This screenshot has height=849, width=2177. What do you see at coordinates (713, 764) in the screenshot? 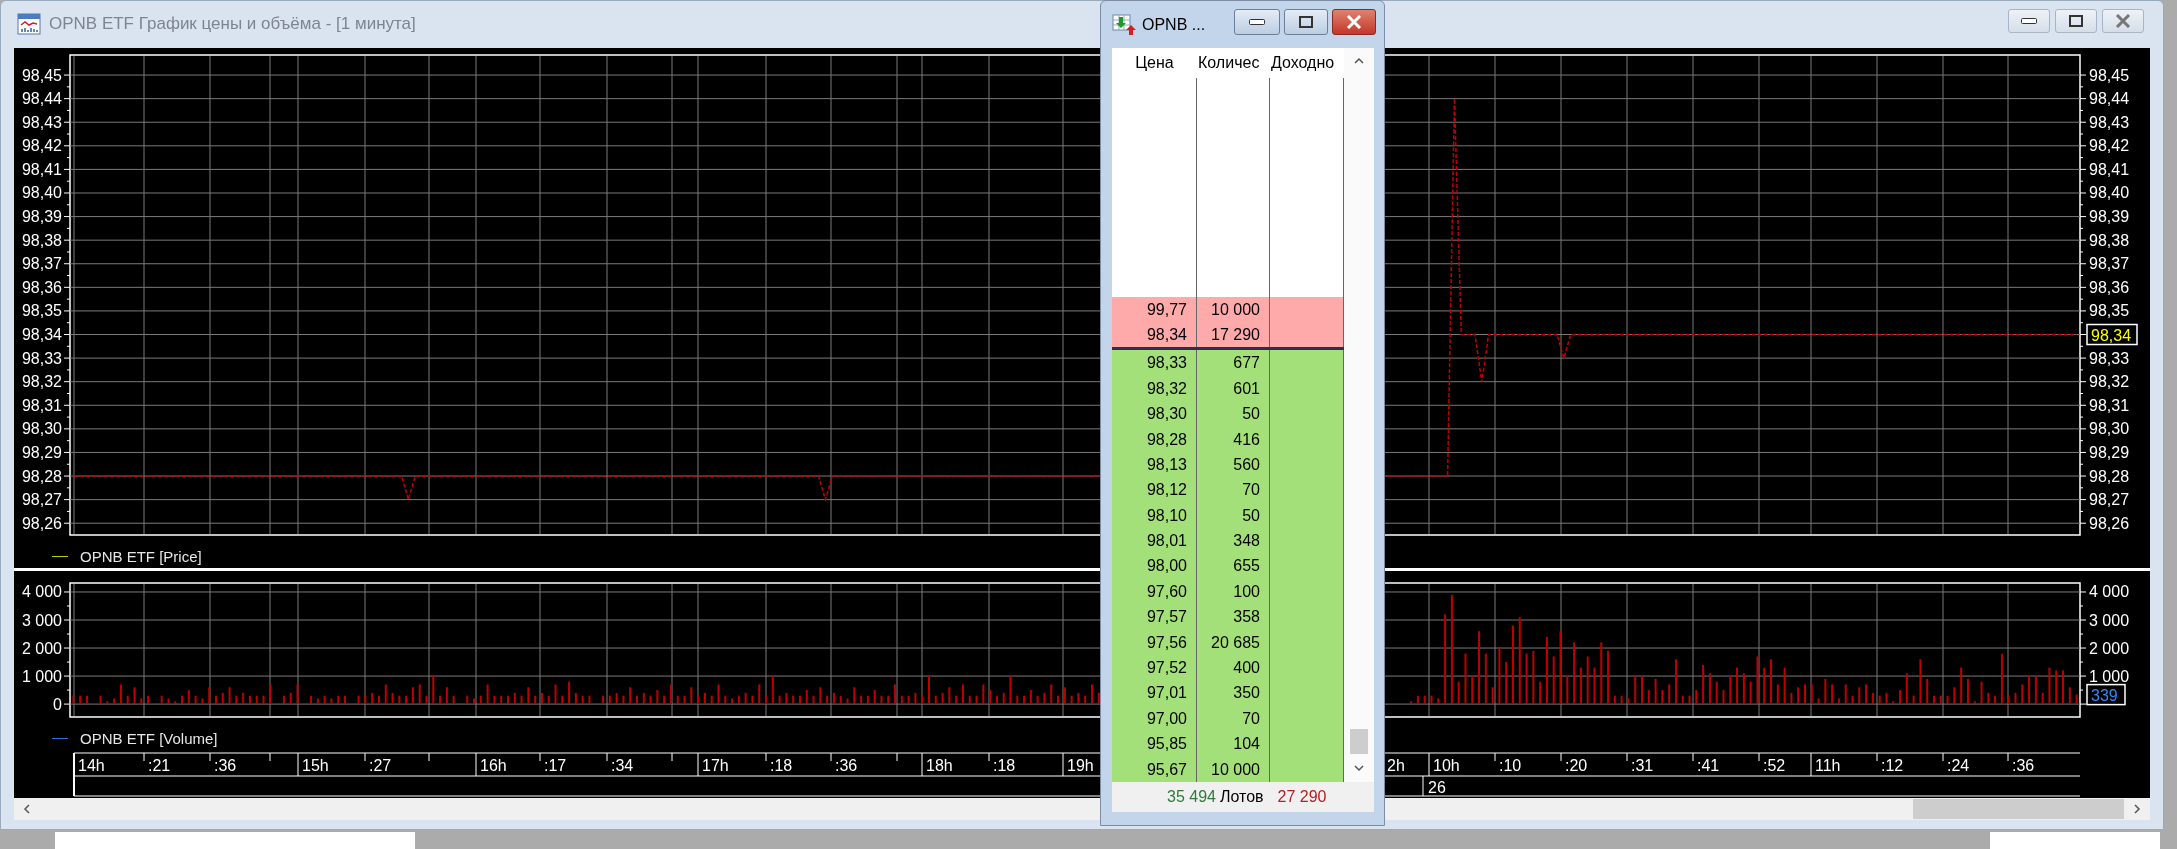
I see `time-label: 17h` at bounding box center [713, 764].